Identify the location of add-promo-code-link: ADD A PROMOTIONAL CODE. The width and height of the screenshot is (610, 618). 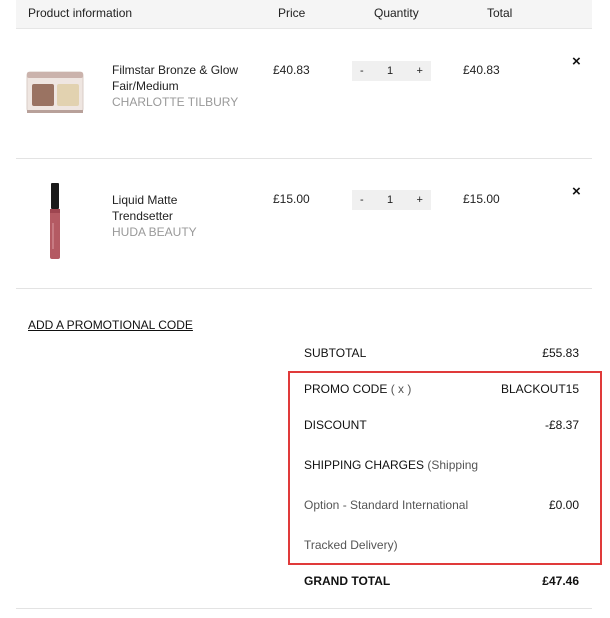
(110, 325).